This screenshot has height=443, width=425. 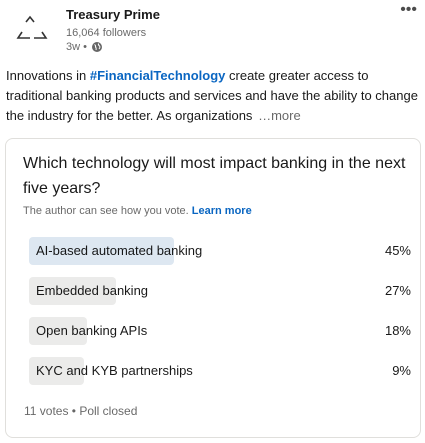 I want to click on see-more-button: …more, so click(x=279, y=115).